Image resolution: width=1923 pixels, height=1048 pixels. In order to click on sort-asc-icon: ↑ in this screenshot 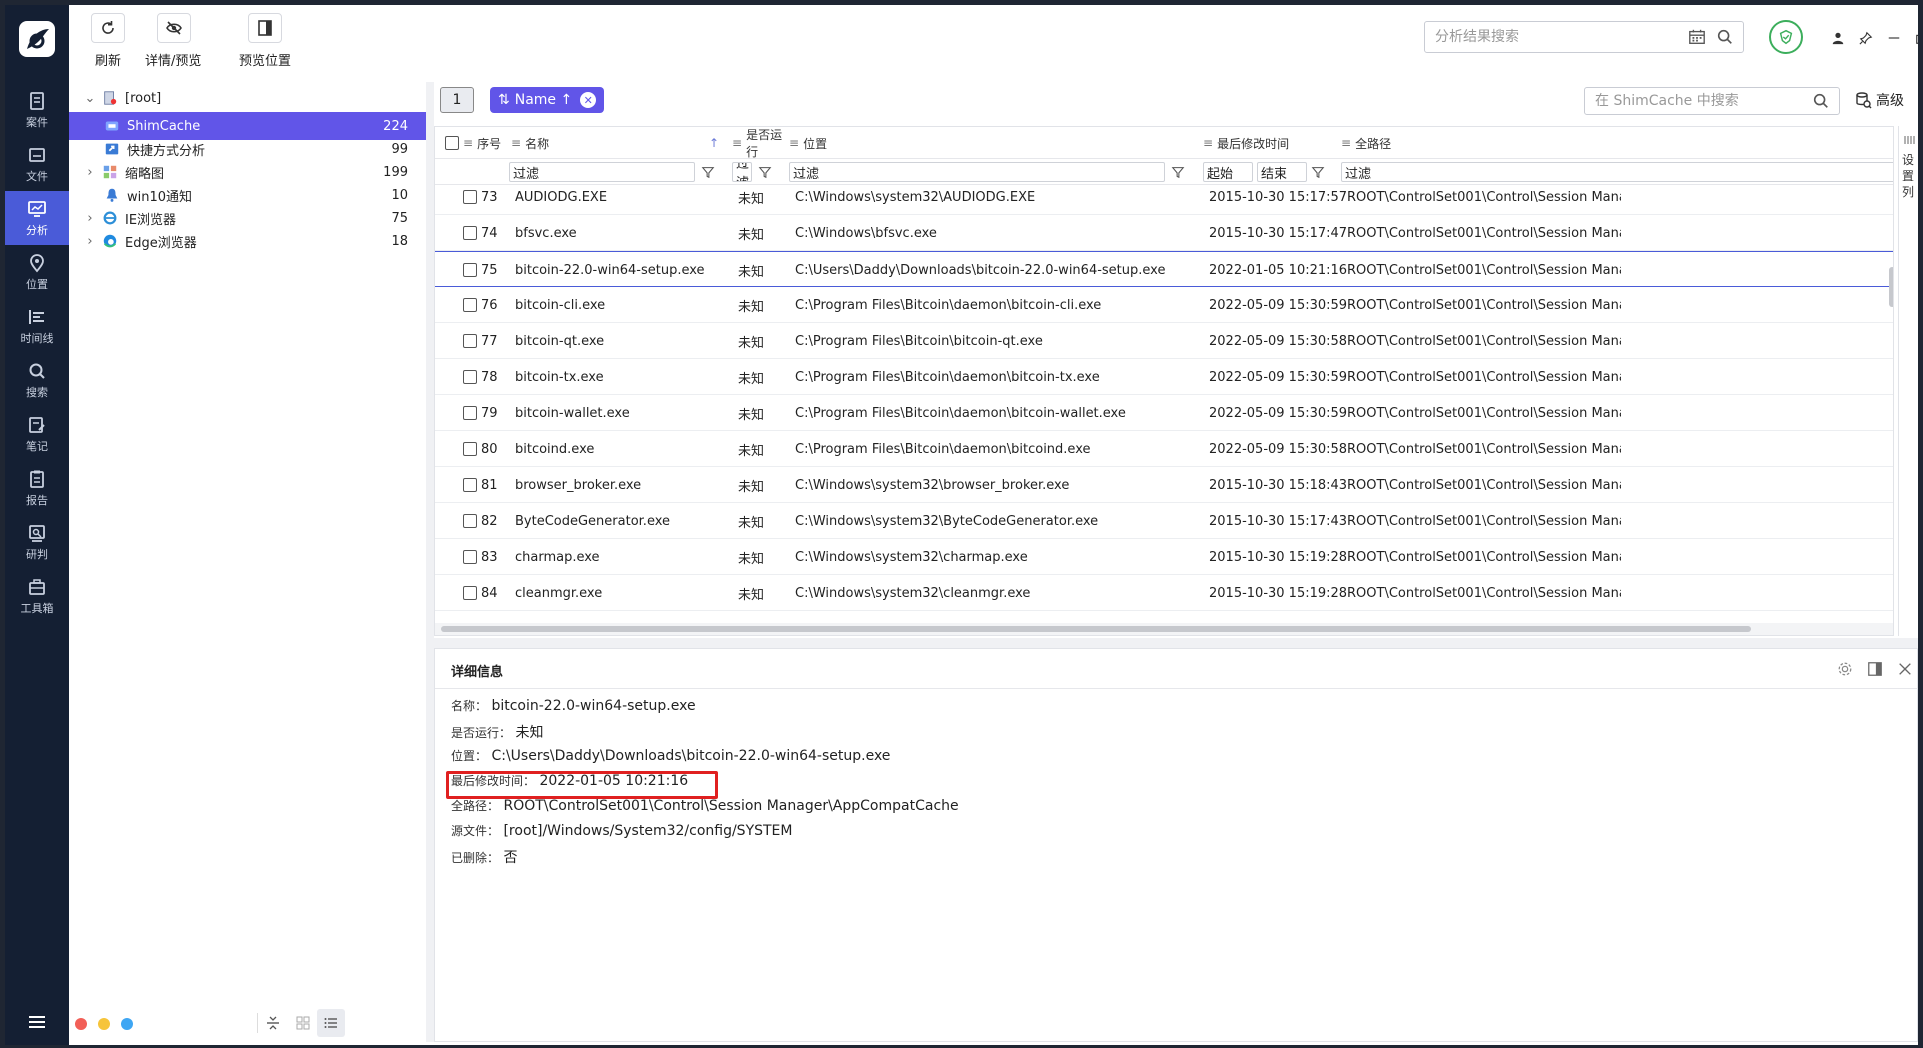, I will do `click(714, 143)`.